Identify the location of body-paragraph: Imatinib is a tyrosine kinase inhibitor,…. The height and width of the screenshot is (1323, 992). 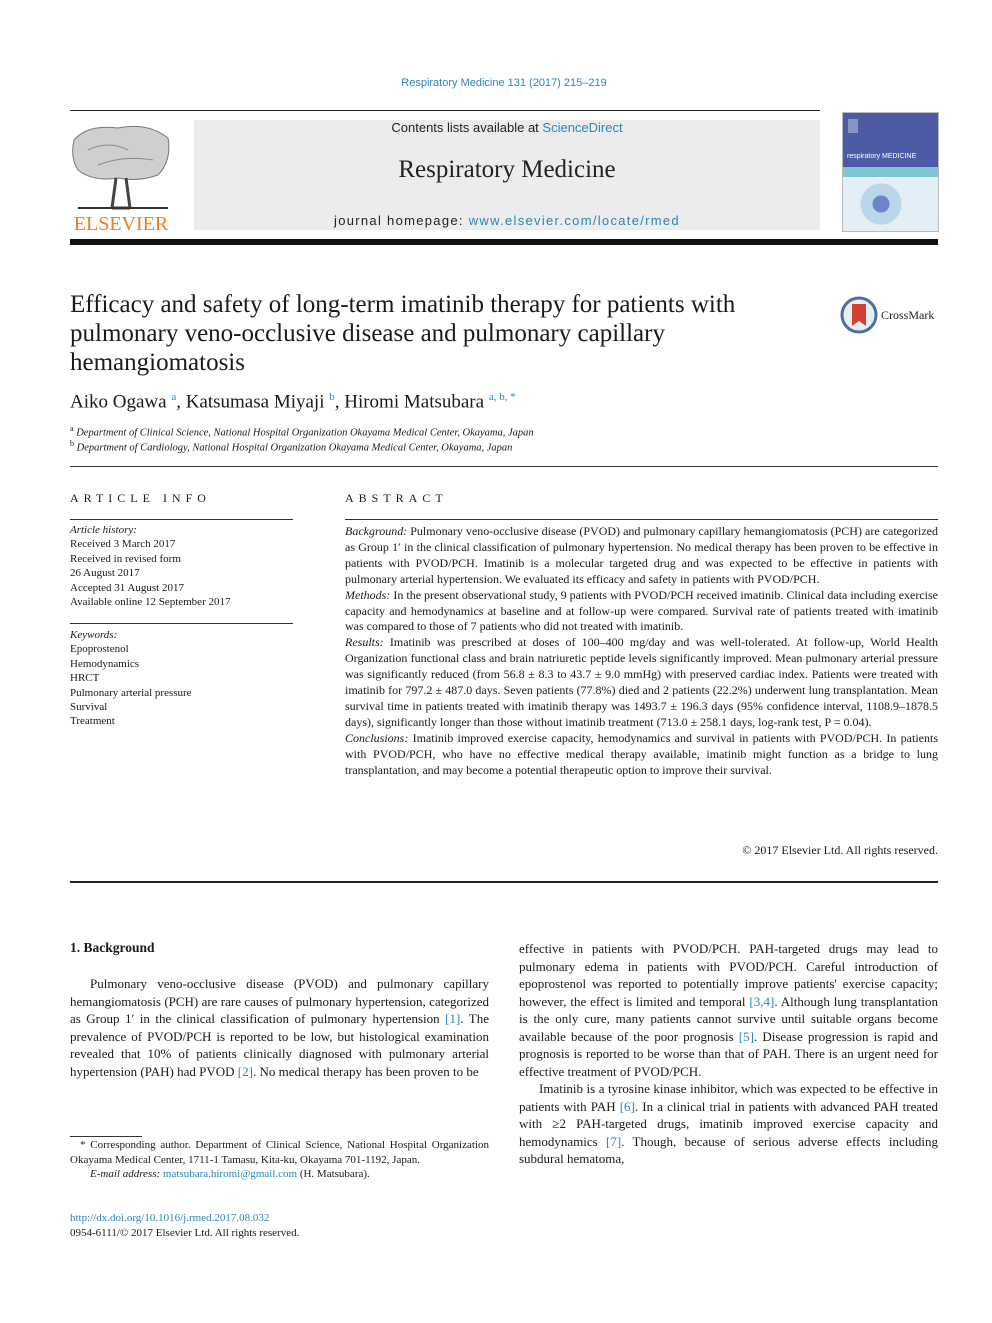
(728, 1124).